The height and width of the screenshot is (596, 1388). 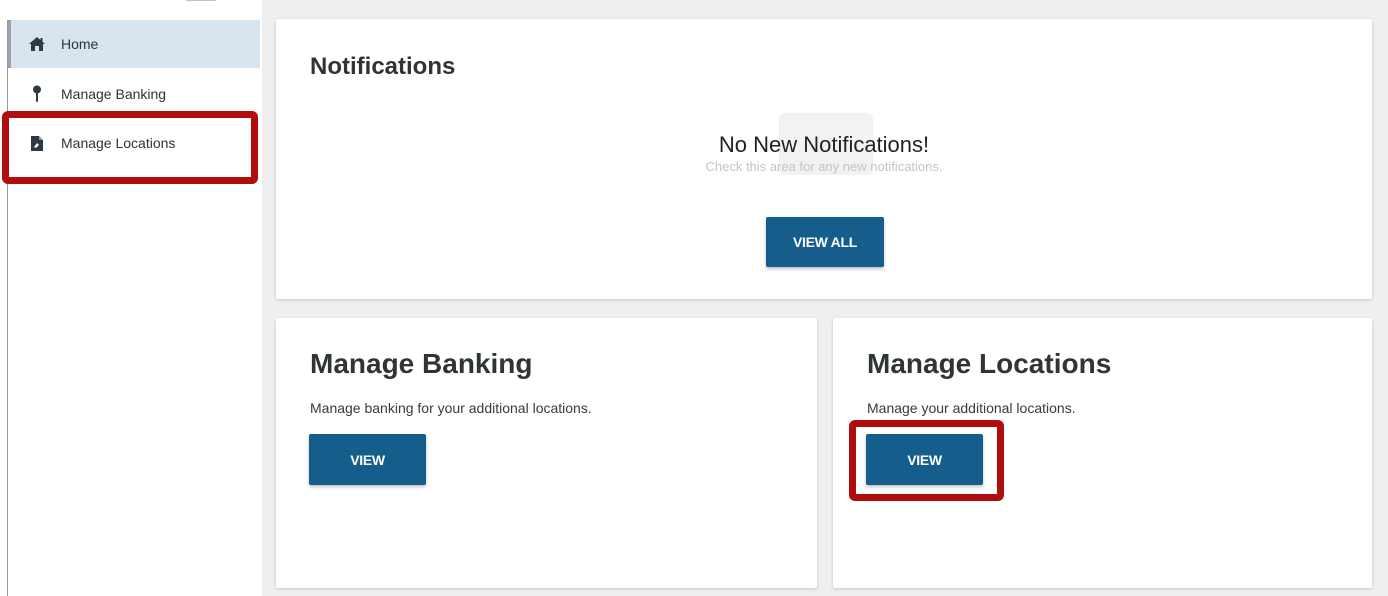 I want to click on sidebar-item-manage-banking: Manage Banking, so click(x=134, y=94).